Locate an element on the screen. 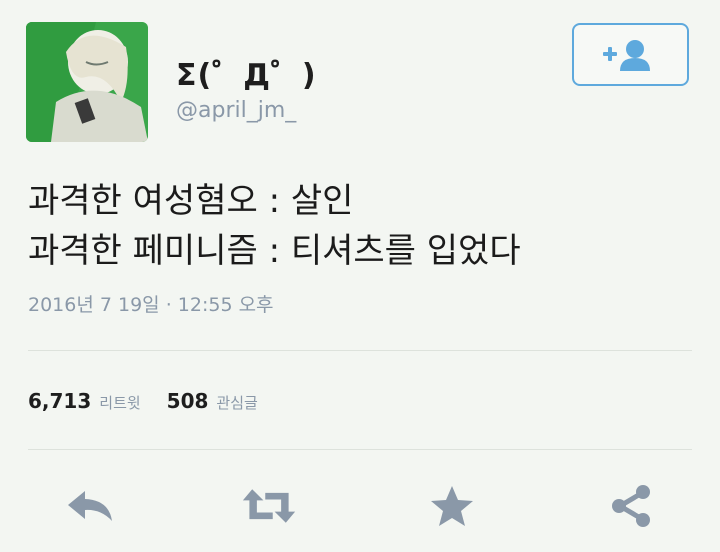 This screenshot has height=552, width=720. share-button is located at coordinates (631, 506).